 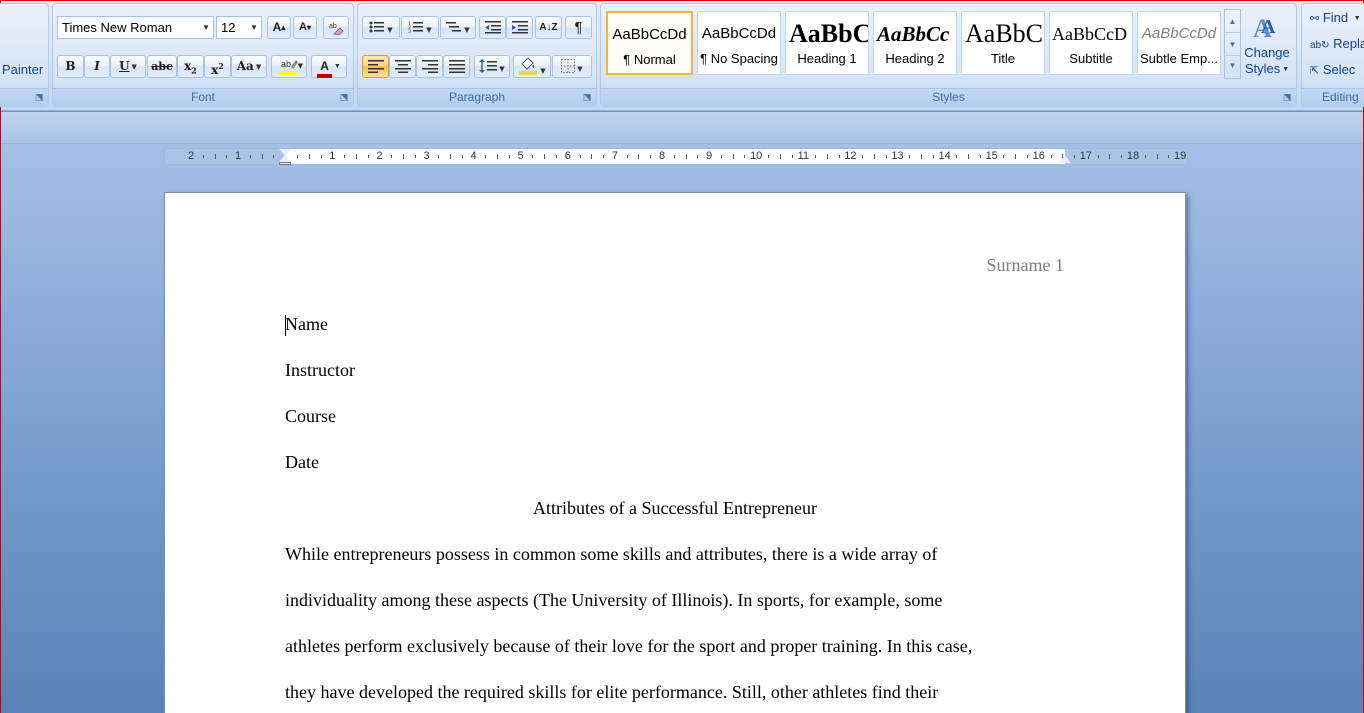 What do you see at coordinates (587, 98) in the screenshot?
I see `paragraph-dialog-launcher-icon: ⬔` at bounding box center [587, 98].